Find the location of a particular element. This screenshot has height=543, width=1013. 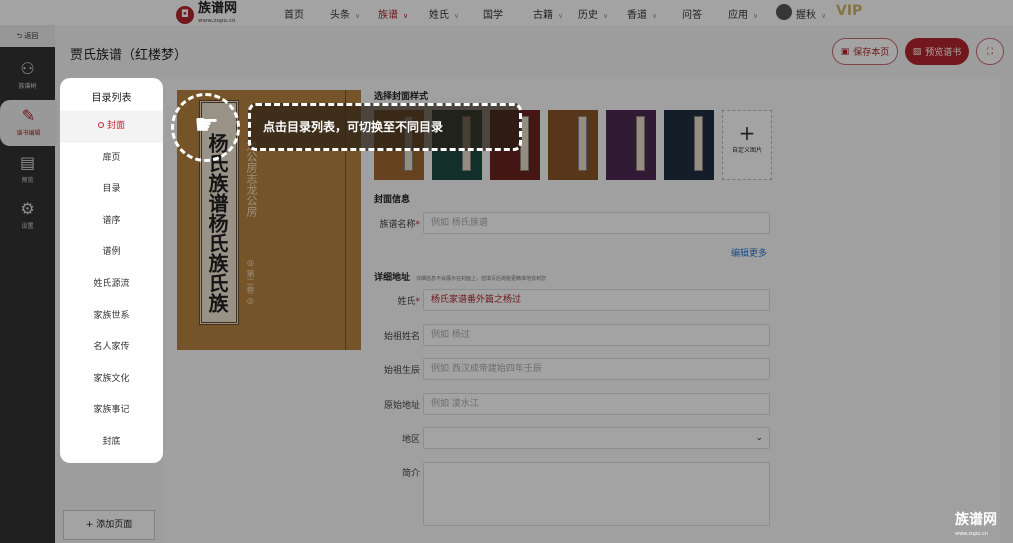

menu-item: 家族世系 is located at coordinates (111, 317).